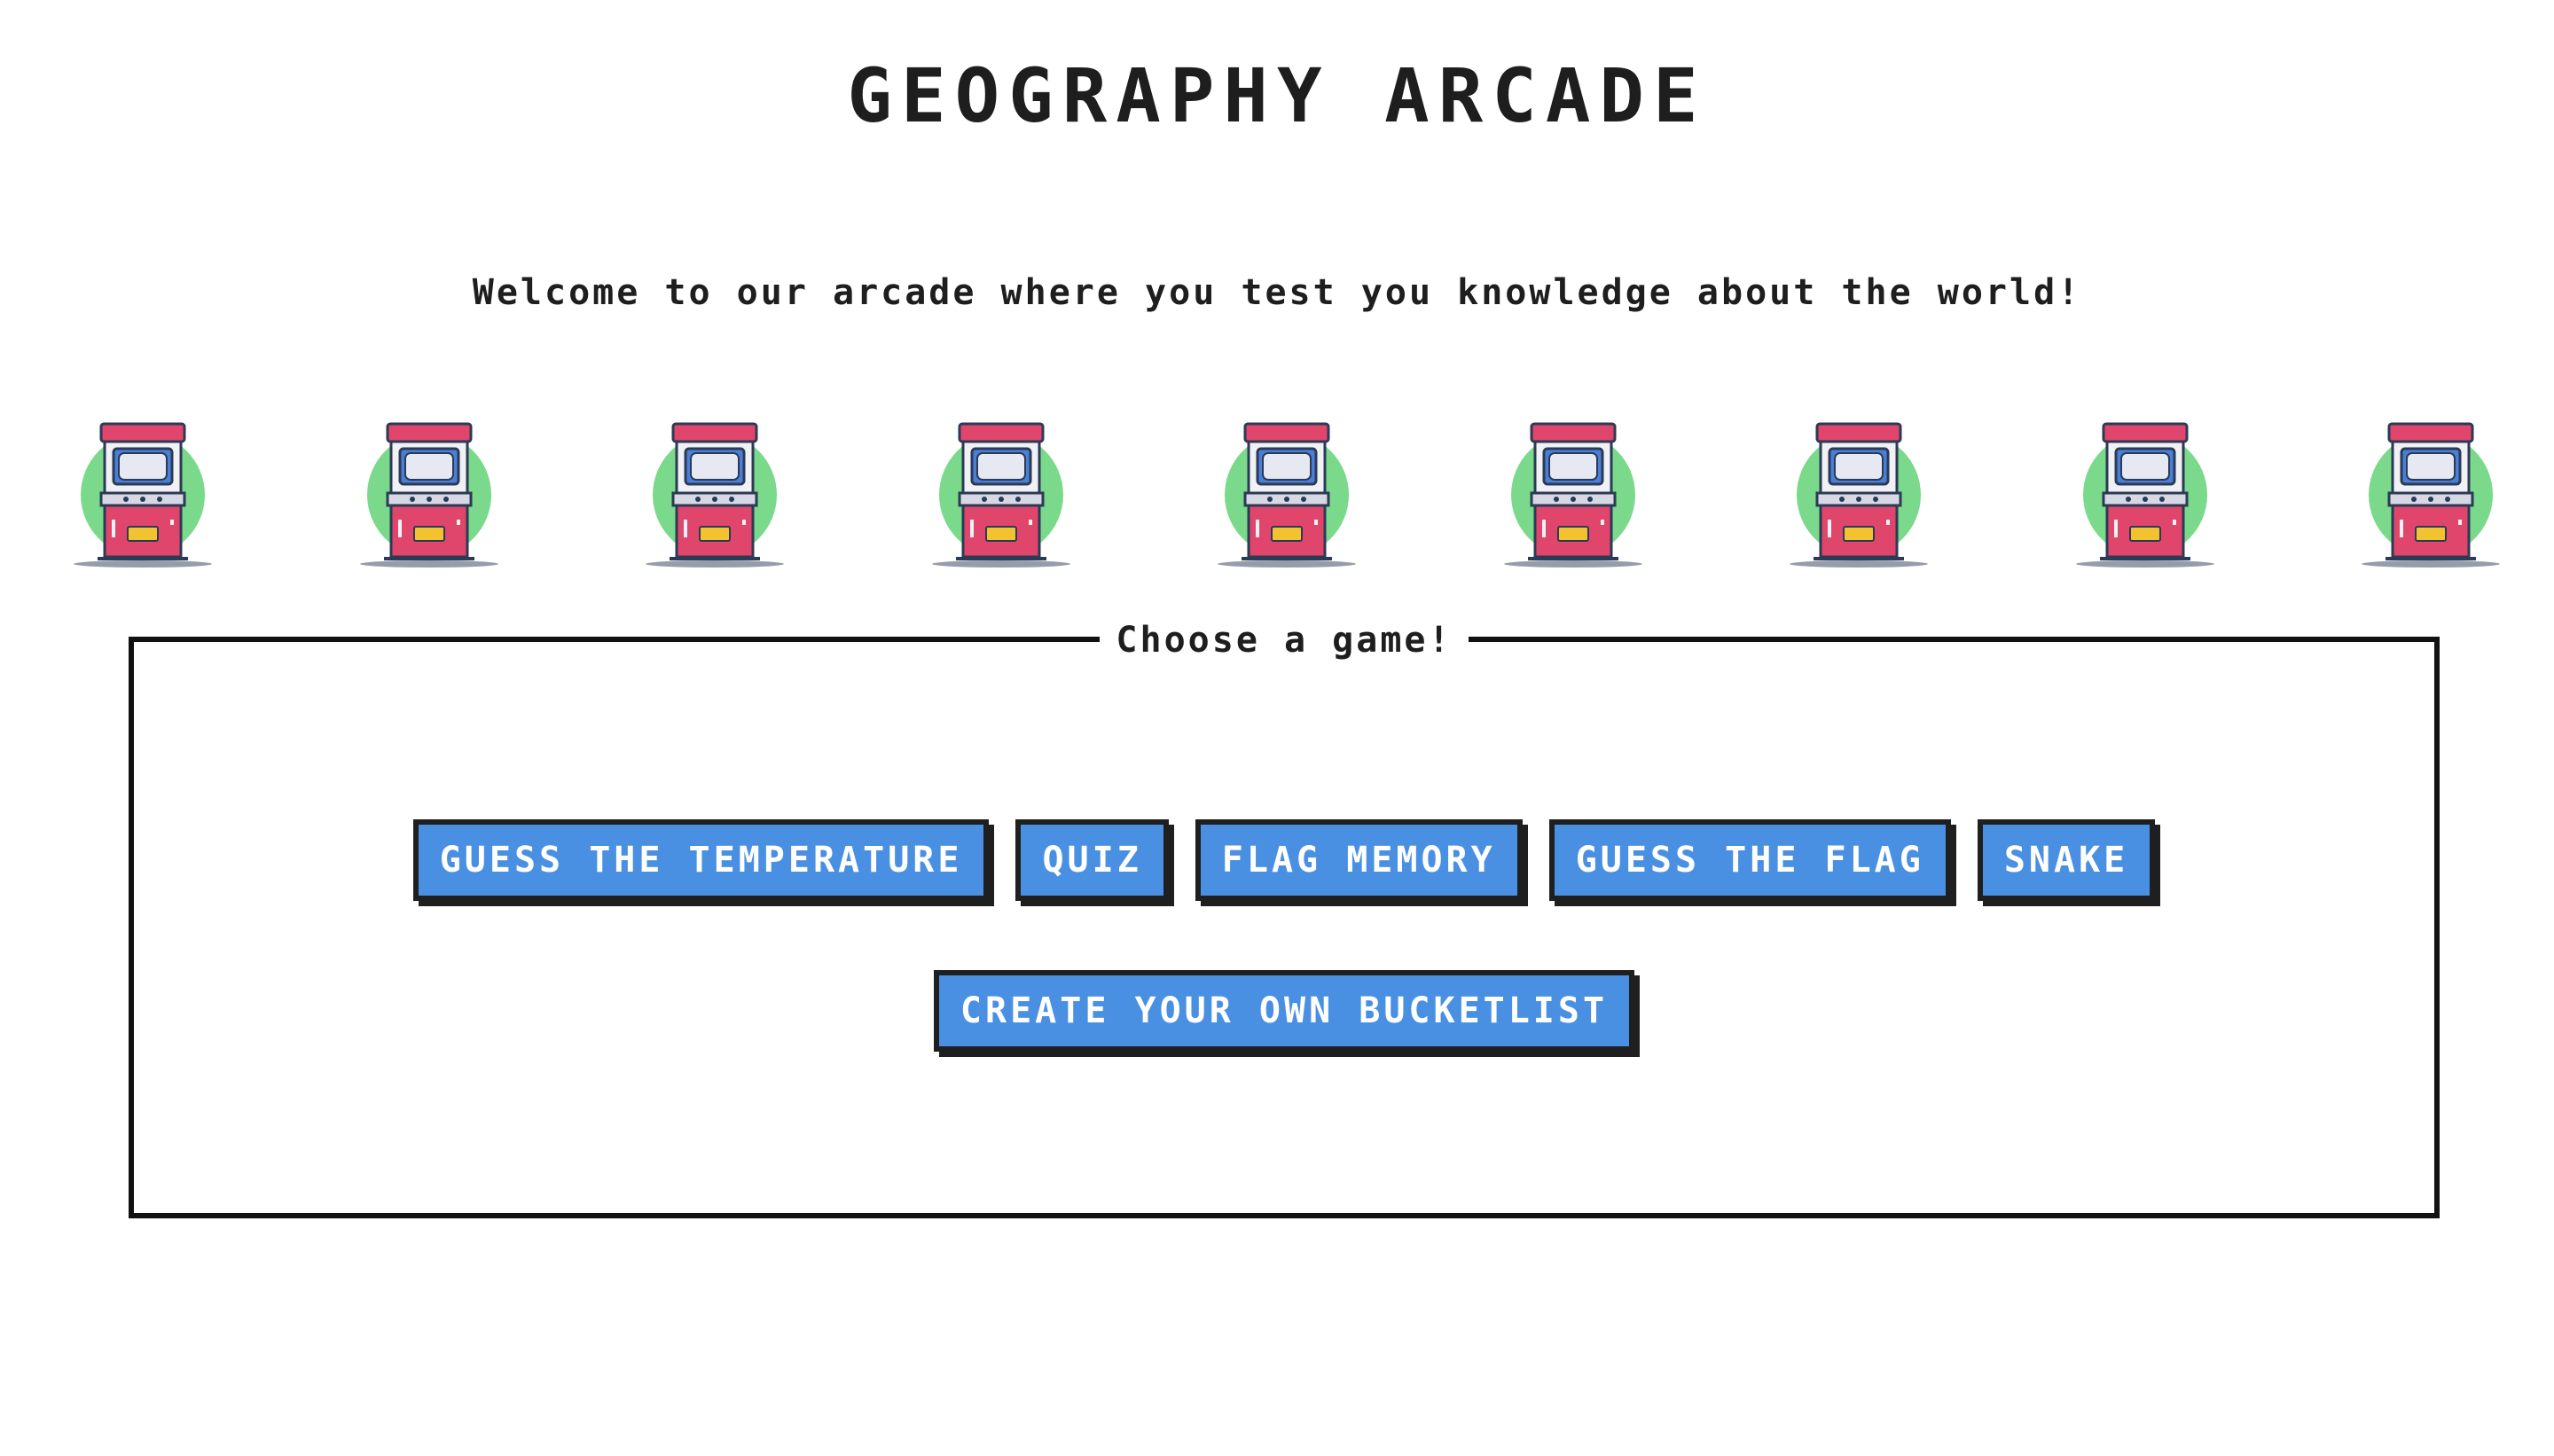  I want to click on bucketlist-button-row: CREATE YOUR OWN BUCKETLIST, so click(1284, 1011).